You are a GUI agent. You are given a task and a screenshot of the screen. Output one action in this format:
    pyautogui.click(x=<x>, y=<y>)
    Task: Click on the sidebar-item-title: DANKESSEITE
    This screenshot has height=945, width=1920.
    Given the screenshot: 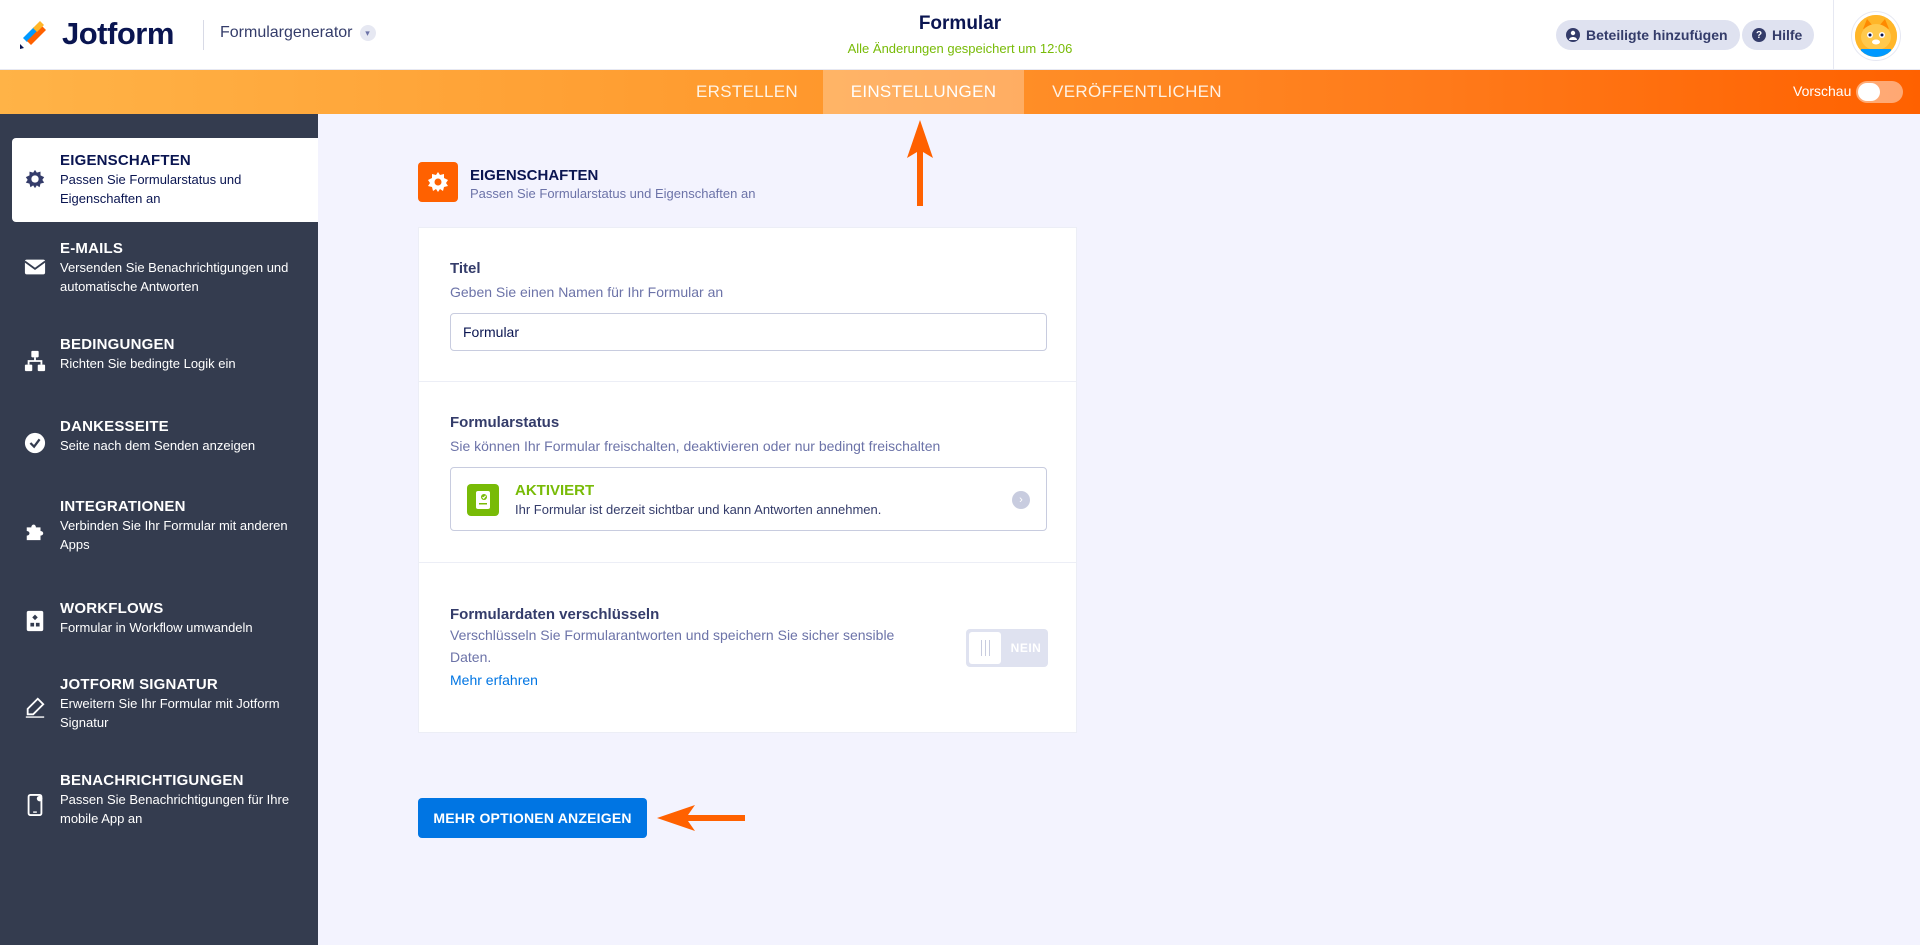 What is the action you would take?
    pyautogui.click(x=114, y=426)
    